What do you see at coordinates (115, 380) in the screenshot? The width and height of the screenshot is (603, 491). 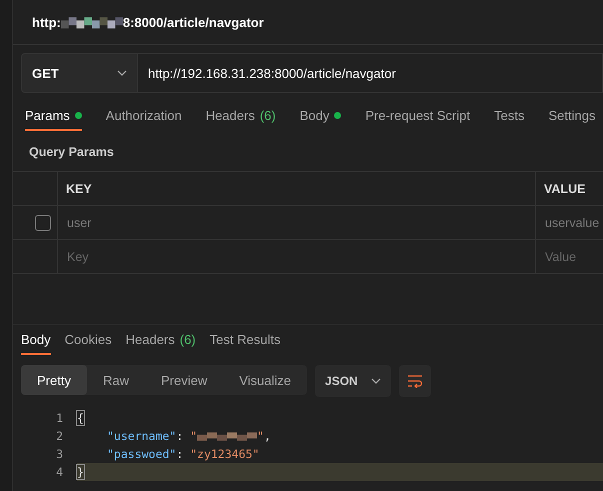 I see `view-mode-button: Raw` at bounding box center [115, 380].